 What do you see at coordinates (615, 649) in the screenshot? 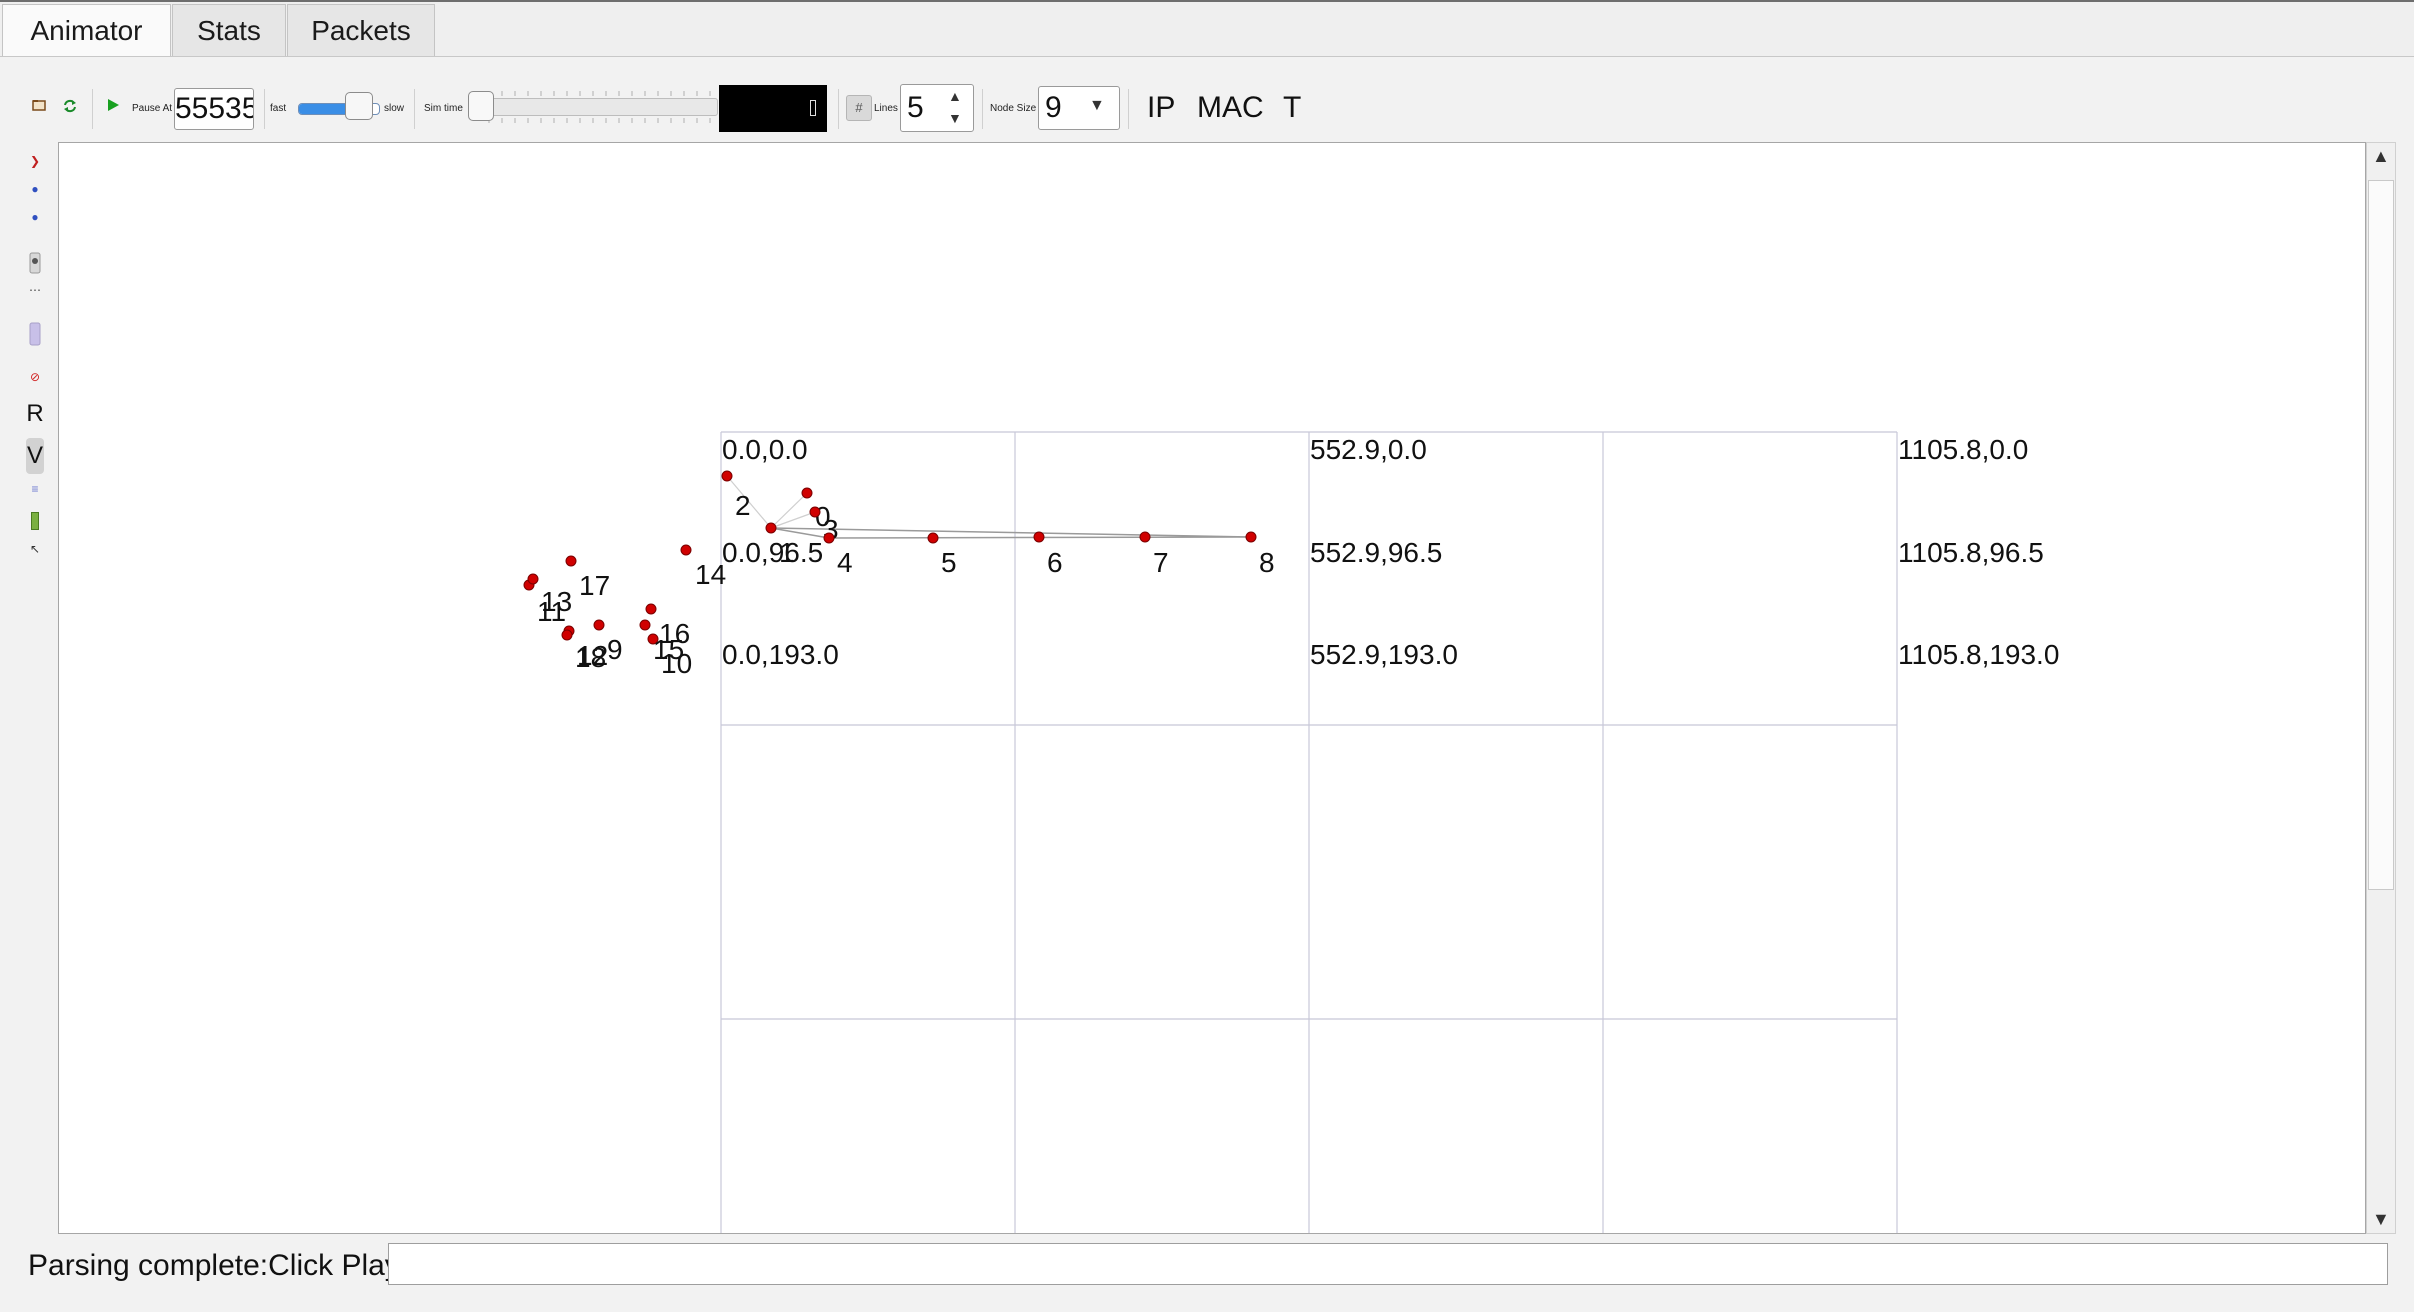
I see `node-label: 9` at bounding box center [615, 649].